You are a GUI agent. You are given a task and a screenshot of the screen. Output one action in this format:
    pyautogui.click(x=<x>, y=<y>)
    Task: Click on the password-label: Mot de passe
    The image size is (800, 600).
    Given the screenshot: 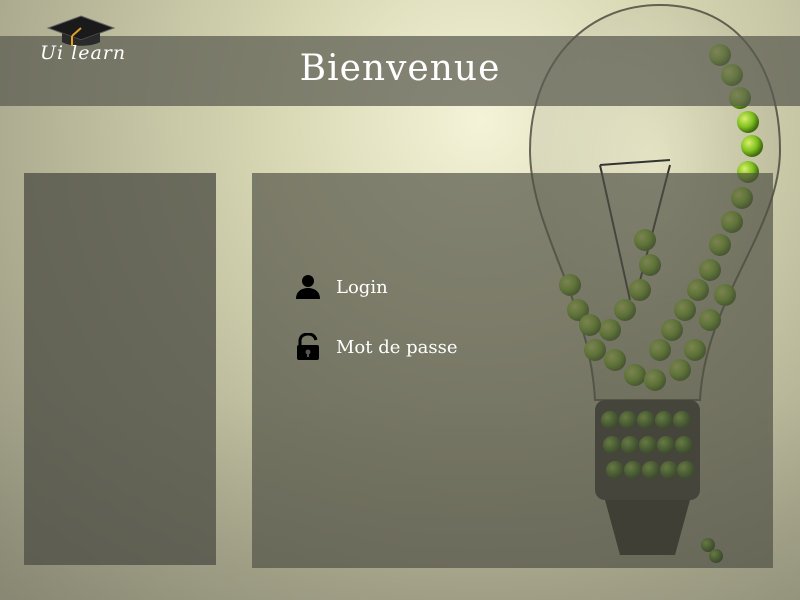 What is the action you would take?
    pyautogui.click(x=397, y=347)
    